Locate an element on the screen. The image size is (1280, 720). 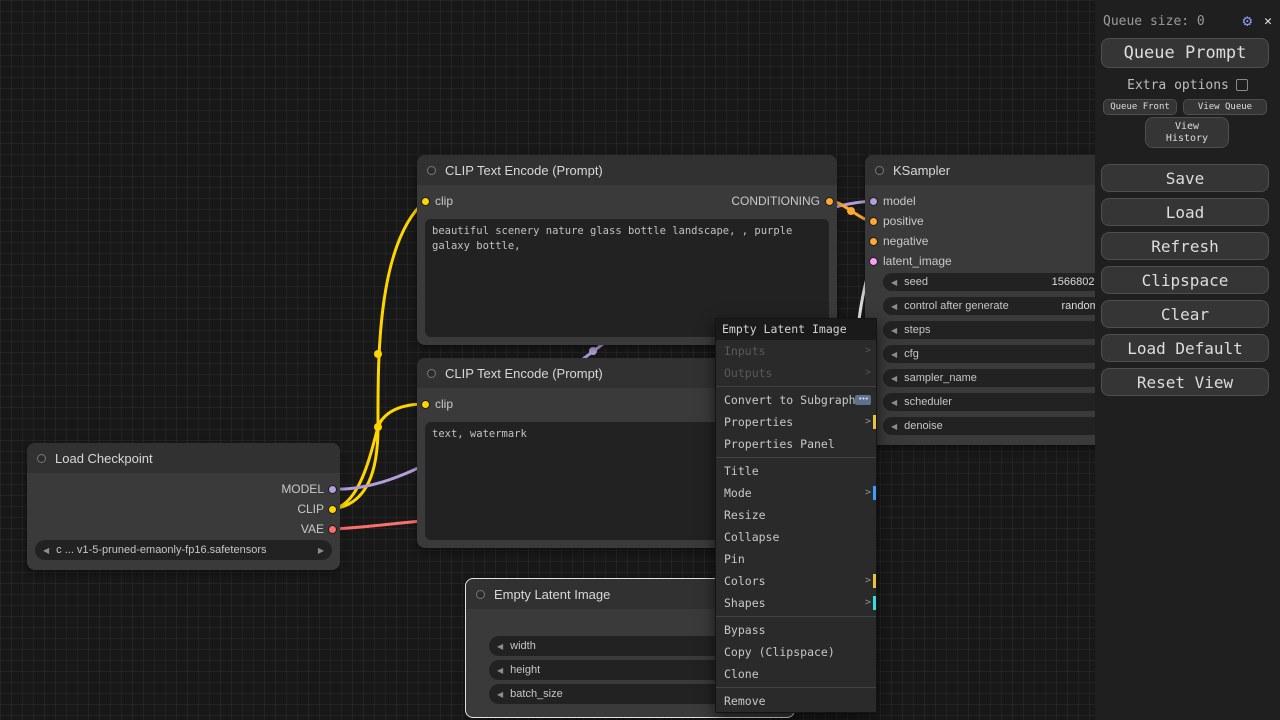
clip-output-label: CLIP is located at coordinates (310, 509).